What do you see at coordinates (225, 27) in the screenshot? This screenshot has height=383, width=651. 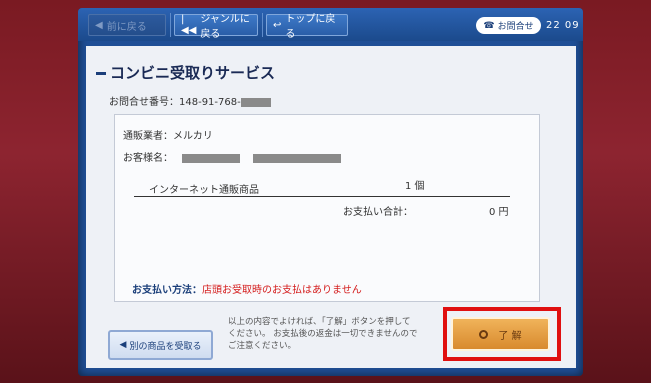 I see `genre-back-label: ジャンルに戻る` at bounding box center [225, 27].